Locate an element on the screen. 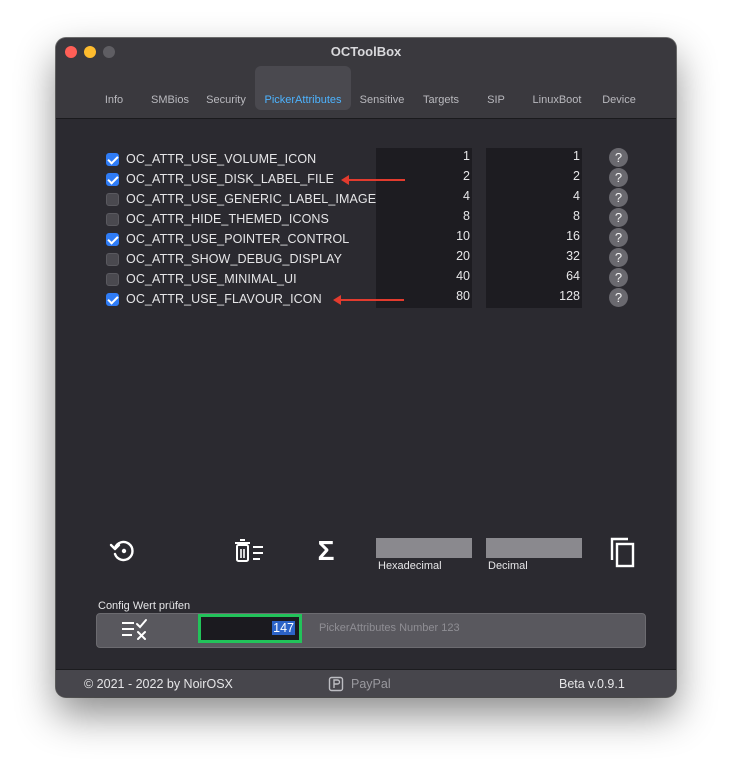  dec-value: 4 is located at coordinates (576, 196).